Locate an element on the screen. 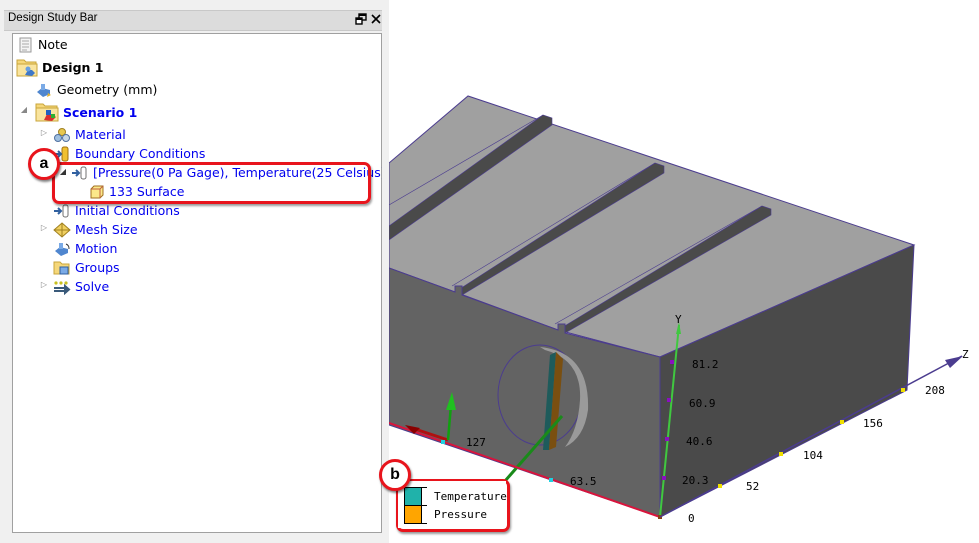 The image size is (979, 543). legend-swatch-temperature is located at coordinates (413, 496).